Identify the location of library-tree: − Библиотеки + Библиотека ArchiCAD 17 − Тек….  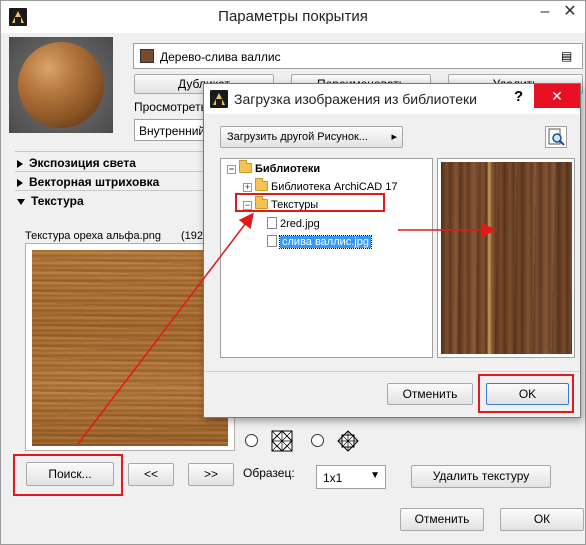
(326, 258).